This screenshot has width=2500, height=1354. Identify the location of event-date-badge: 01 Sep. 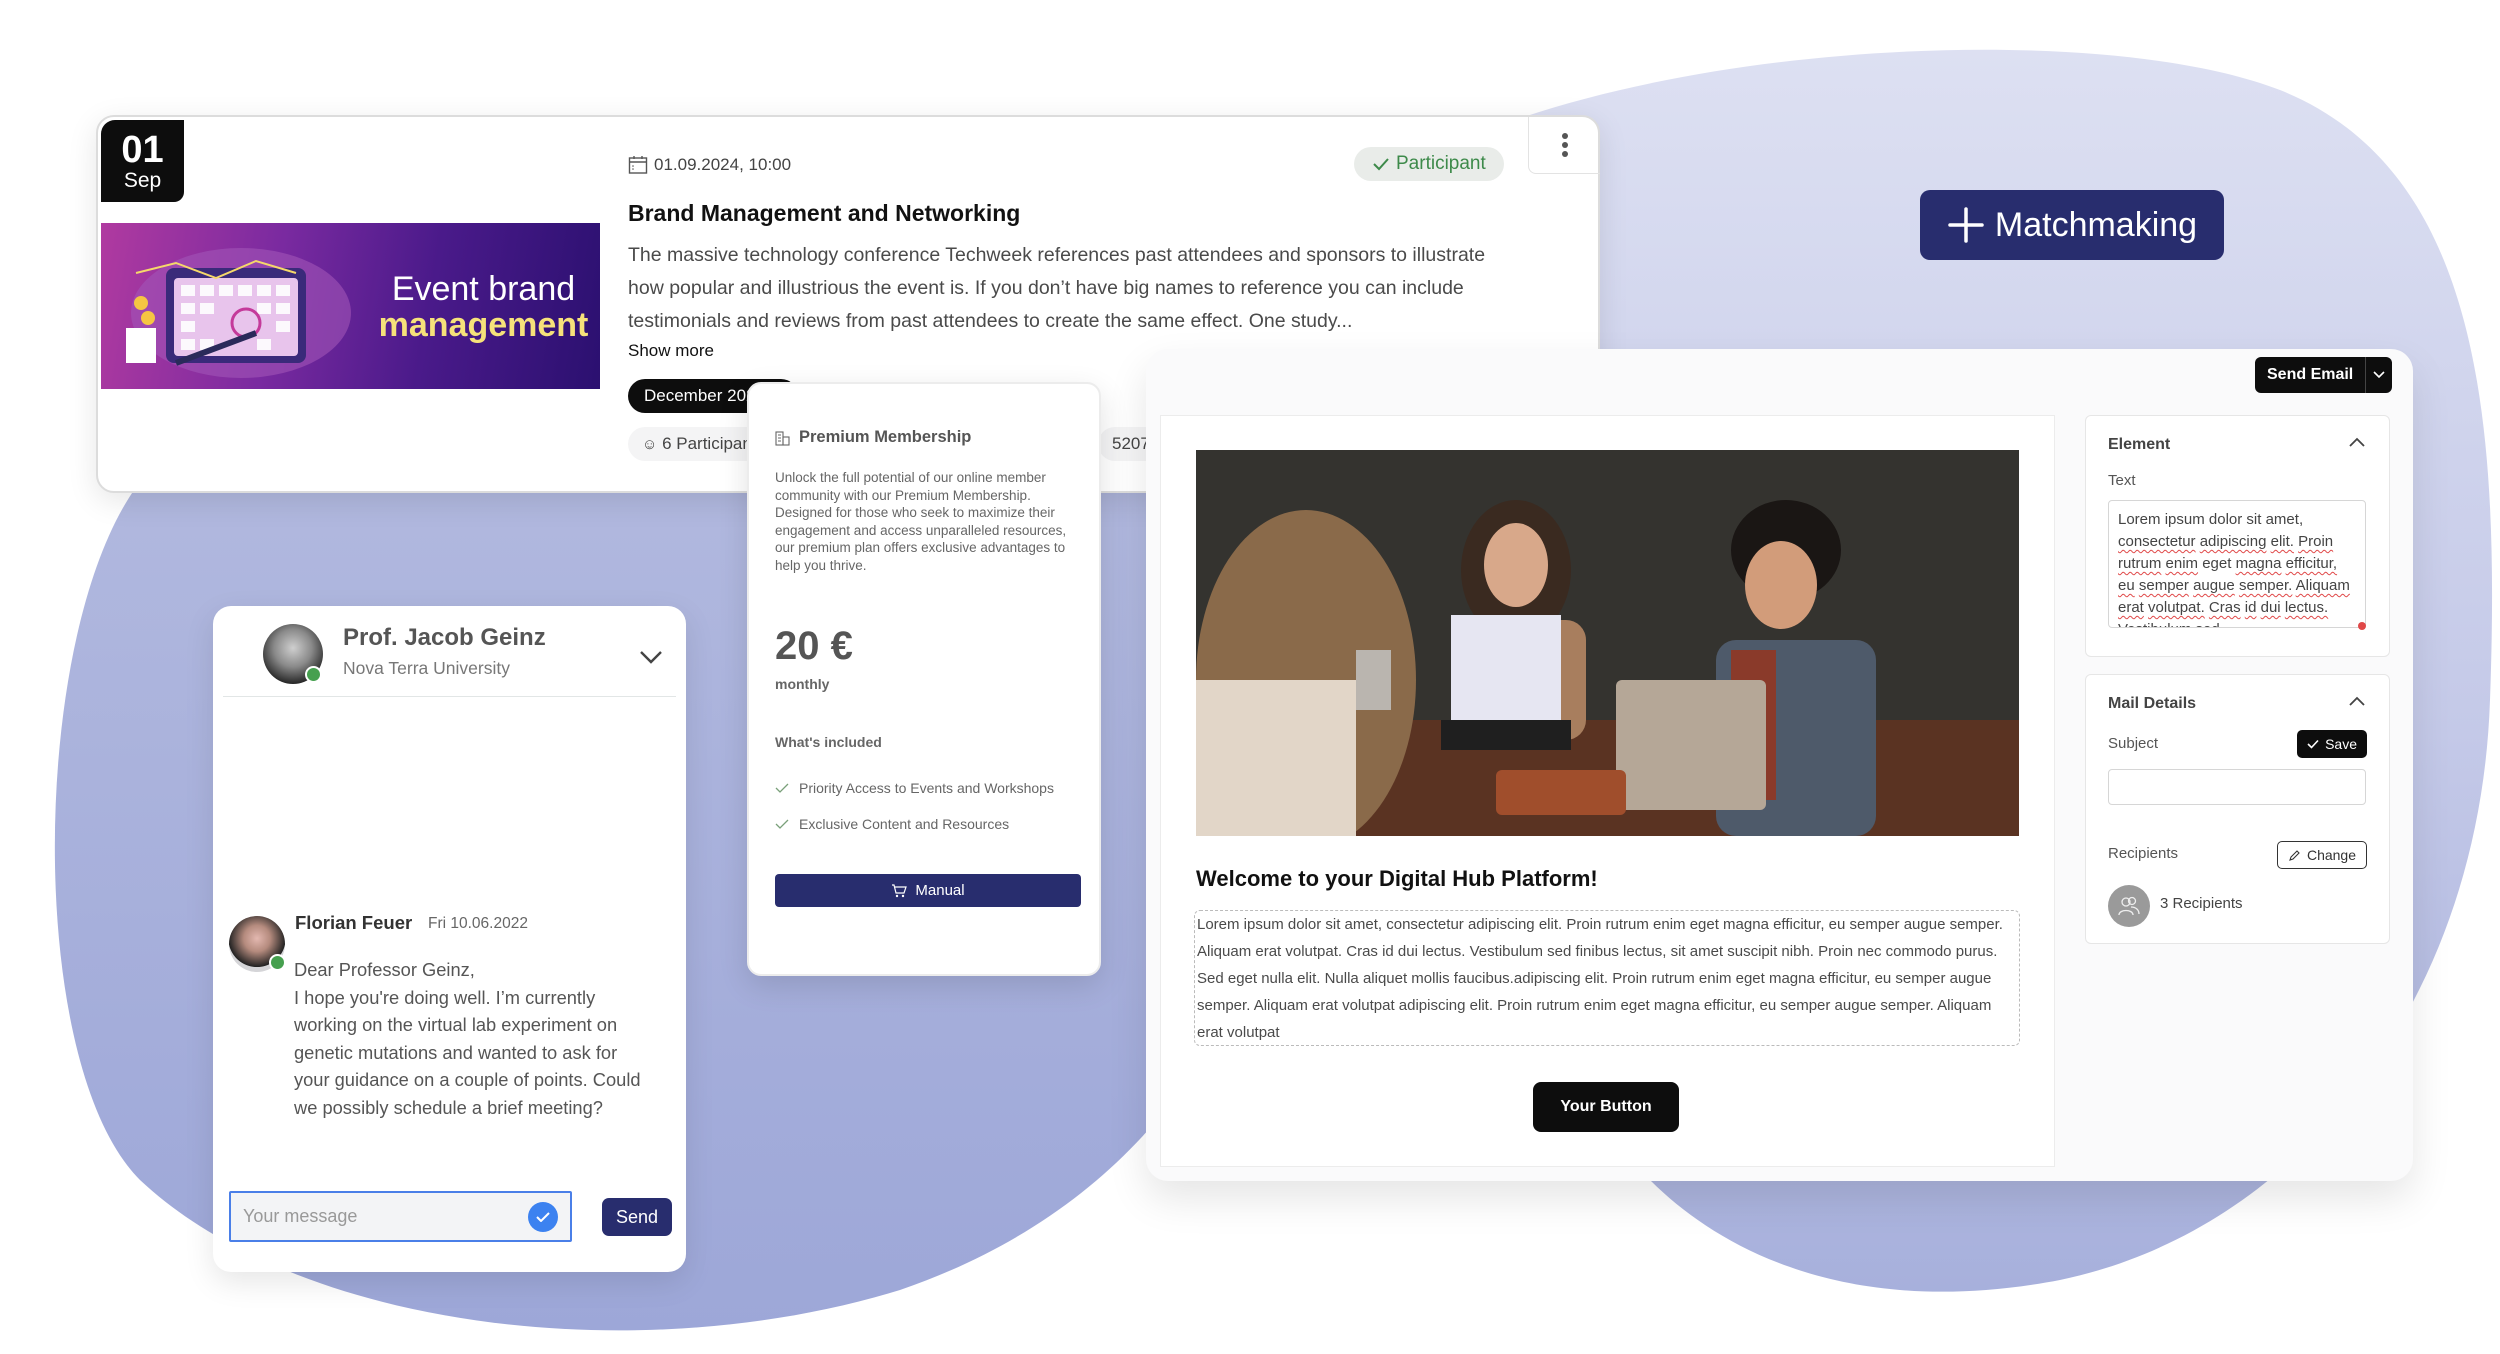
(142, 161).